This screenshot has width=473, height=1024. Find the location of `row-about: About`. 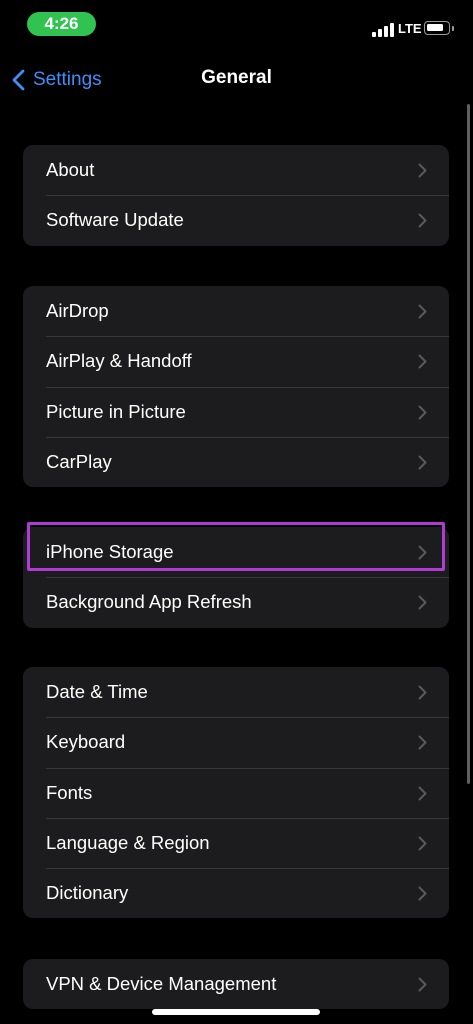

row-about: About is located at coordinates (236, 170).